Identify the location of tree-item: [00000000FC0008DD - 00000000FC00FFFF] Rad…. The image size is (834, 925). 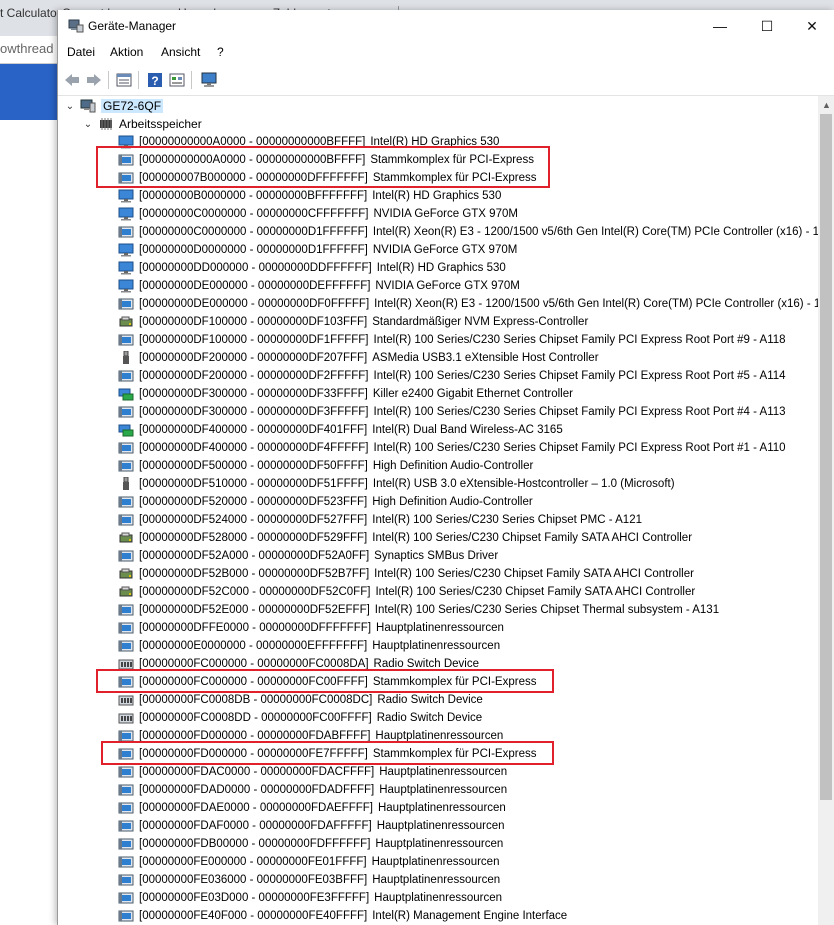
(300, 718).